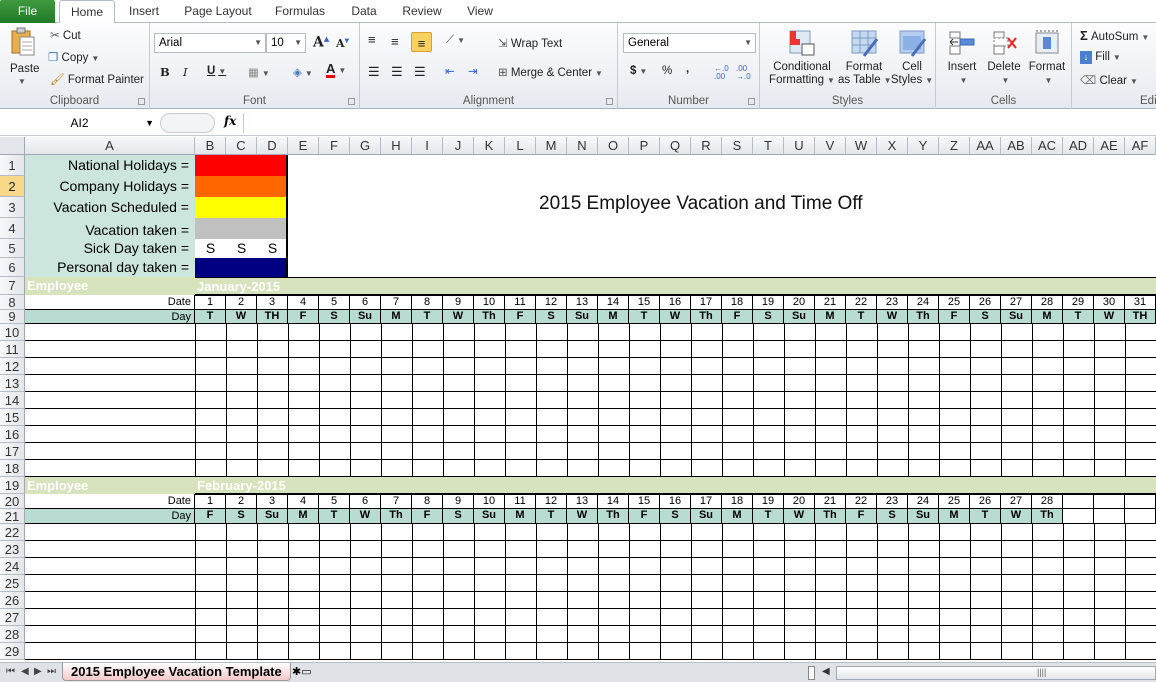 This screenshot has width=1156, height=682. What do you see at coordinates (830, 146) in the screenshot?
I see `column-header-v: V` at bounding box center [830, 146].